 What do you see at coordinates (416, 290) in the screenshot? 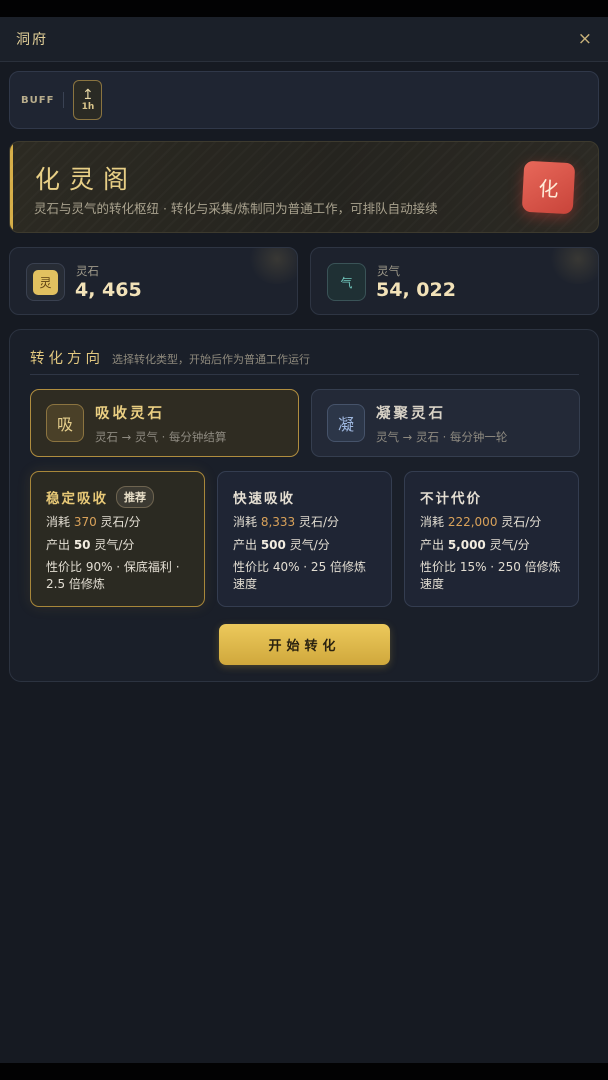
I see `stat-value: 54, 022` at bounding box center [416, 290].